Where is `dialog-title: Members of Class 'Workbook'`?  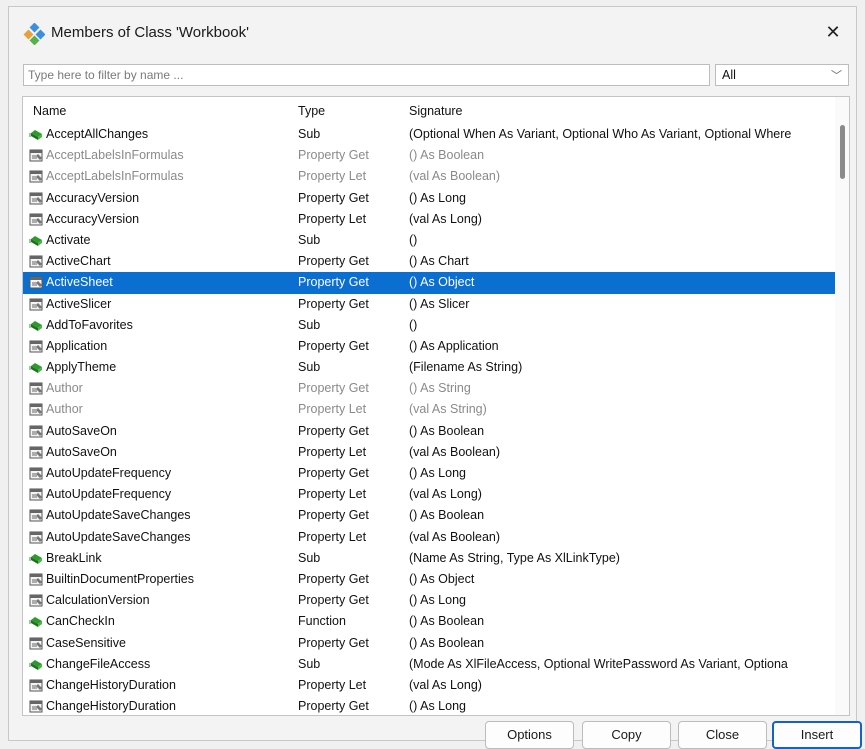
dialog-title: Members of Class 'Workbook' is located at coordinates (150, 32).